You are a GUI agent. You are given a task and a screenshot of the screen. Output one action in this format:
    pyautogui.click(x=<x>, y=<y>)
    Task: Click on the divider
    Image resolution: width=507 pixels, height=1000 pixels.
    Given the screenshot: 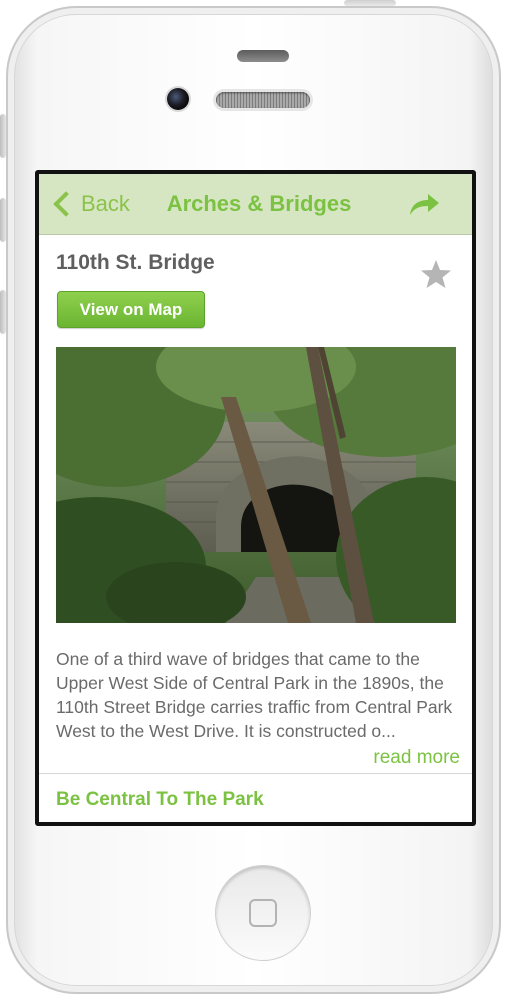 What is the action you would take?
    pyautogui.click(x=255, y=773)
    